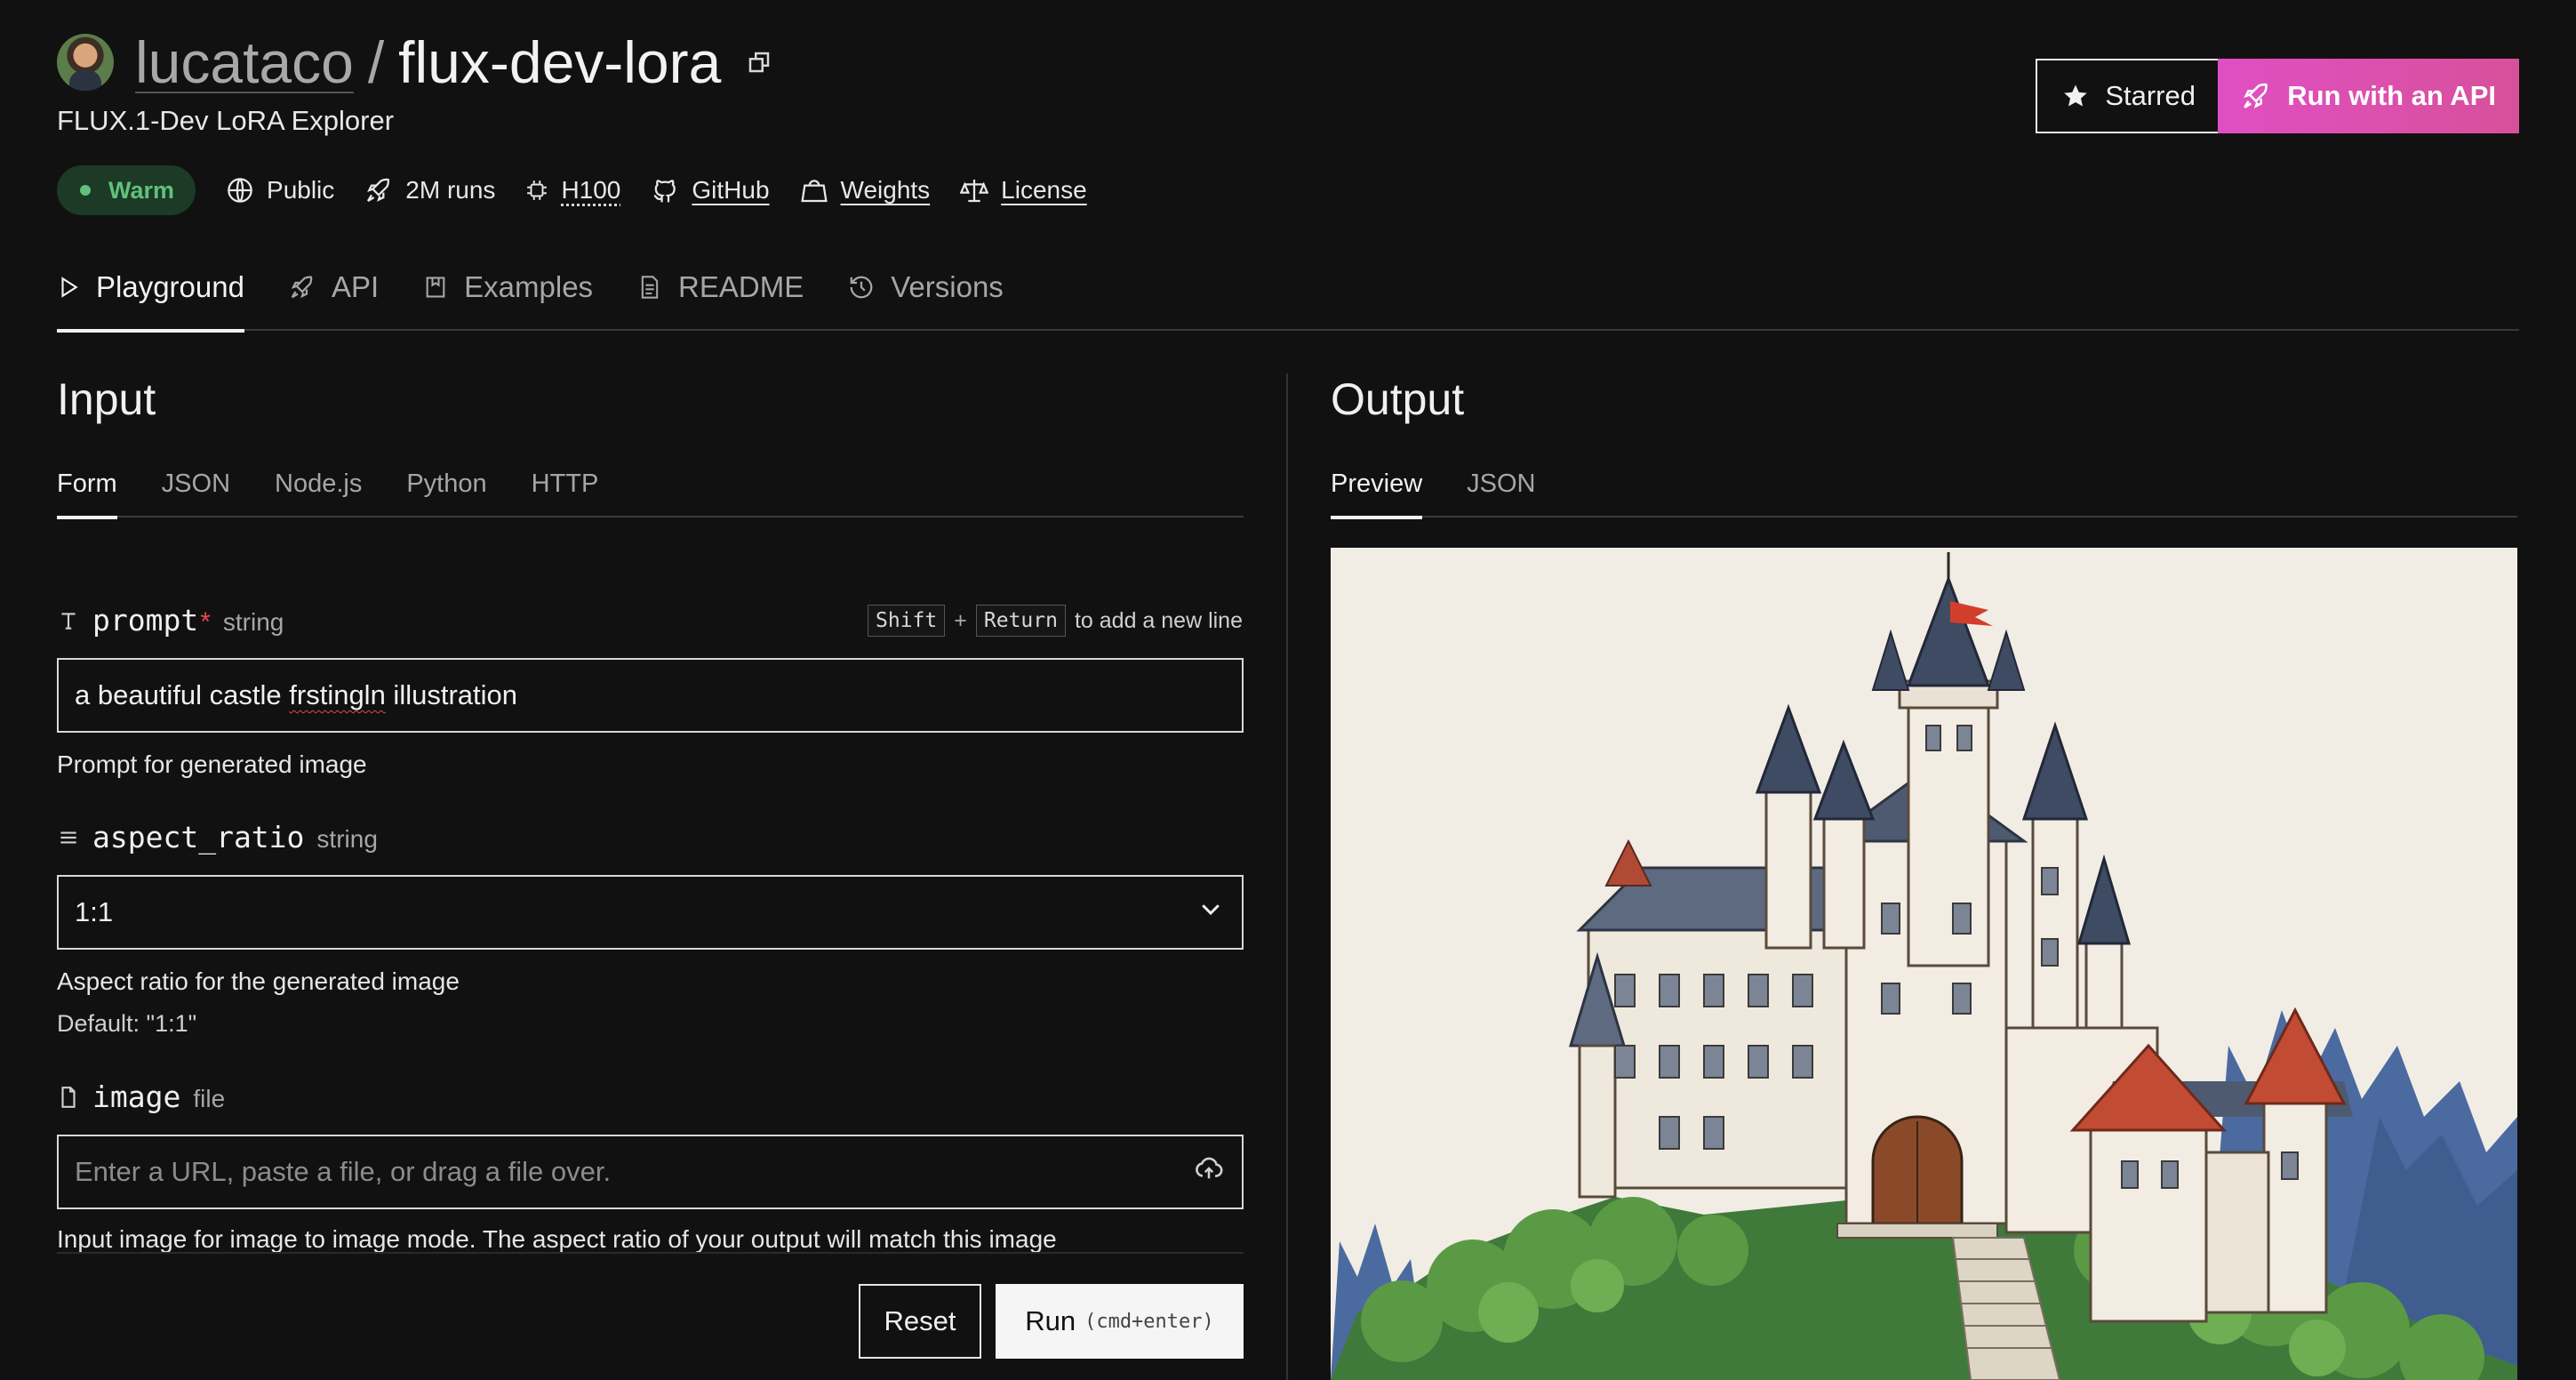 This screenshot has height=1380, width=2576. I want to click on api-label: Run with an API, so click(2391, 95).